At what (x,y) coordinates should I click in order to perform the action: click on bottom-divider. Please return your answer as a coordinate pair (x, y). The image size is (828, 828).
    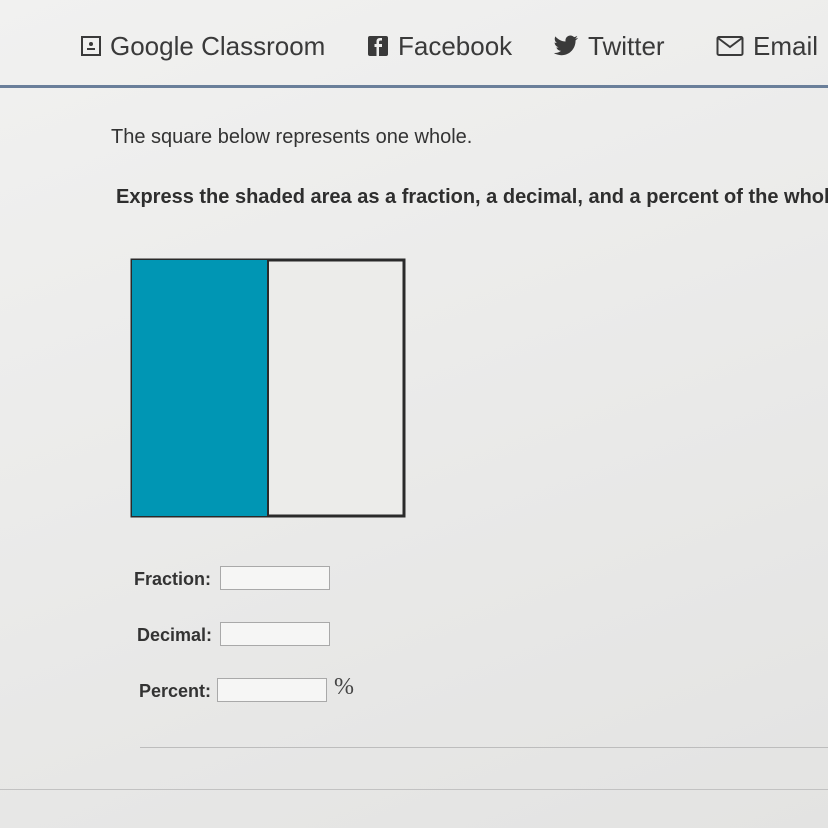
    Looking at the image, I should click on (414, 789).